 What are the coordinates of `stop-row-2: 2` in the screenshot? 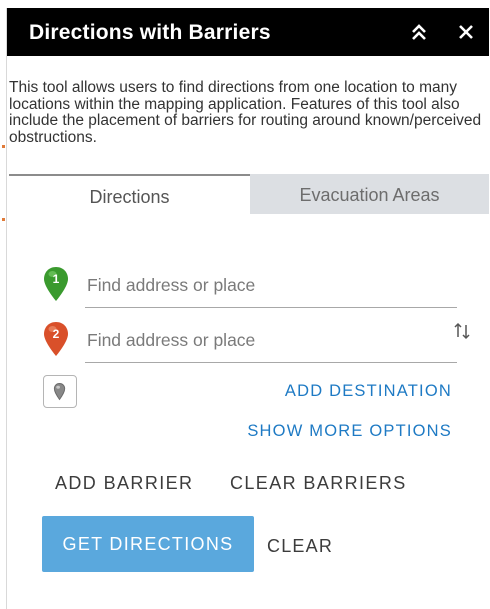 It's located at (250, 341).